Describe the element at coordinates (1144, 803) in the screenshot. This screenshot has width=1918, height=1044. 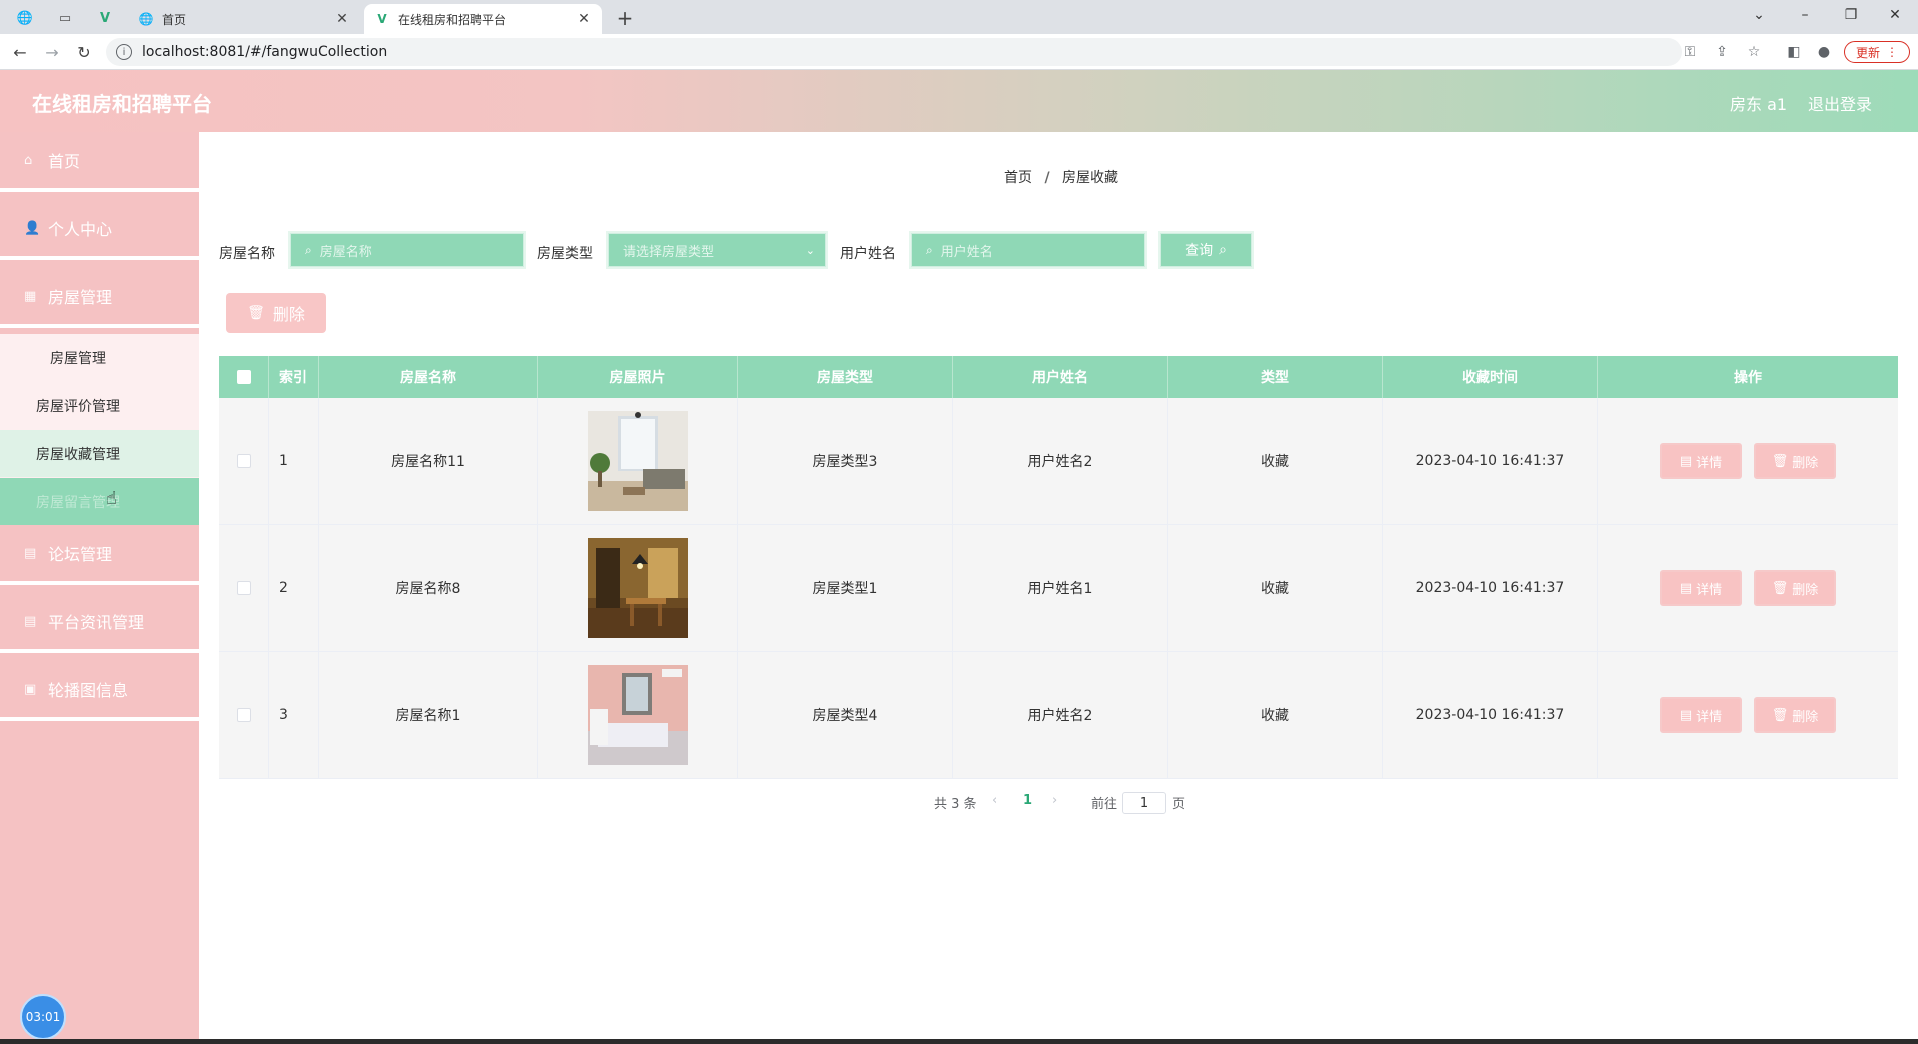
I see `goto-page-input: 1` at that location.